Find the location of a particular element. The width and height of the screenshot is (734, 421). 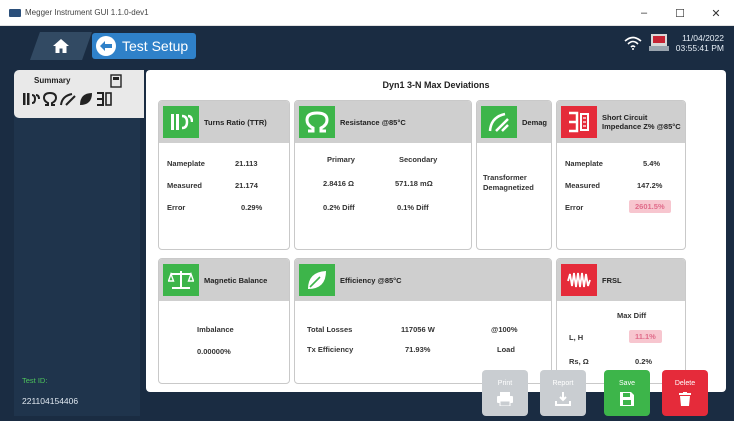

error-value: 0.29% is located at coordinates (252, 207).